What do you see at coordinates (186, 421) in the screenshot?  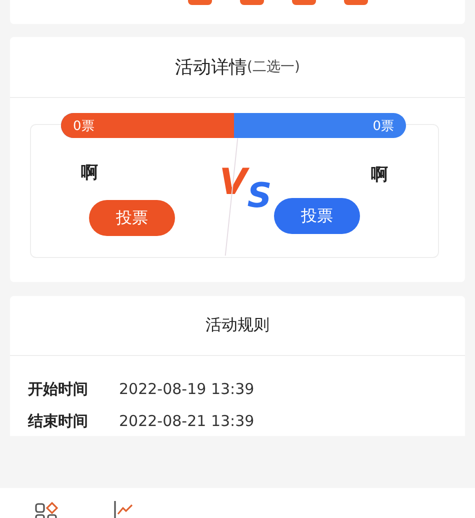 I see `field-value: 2022-08-21 13:39` at bounding box center [186, 421].